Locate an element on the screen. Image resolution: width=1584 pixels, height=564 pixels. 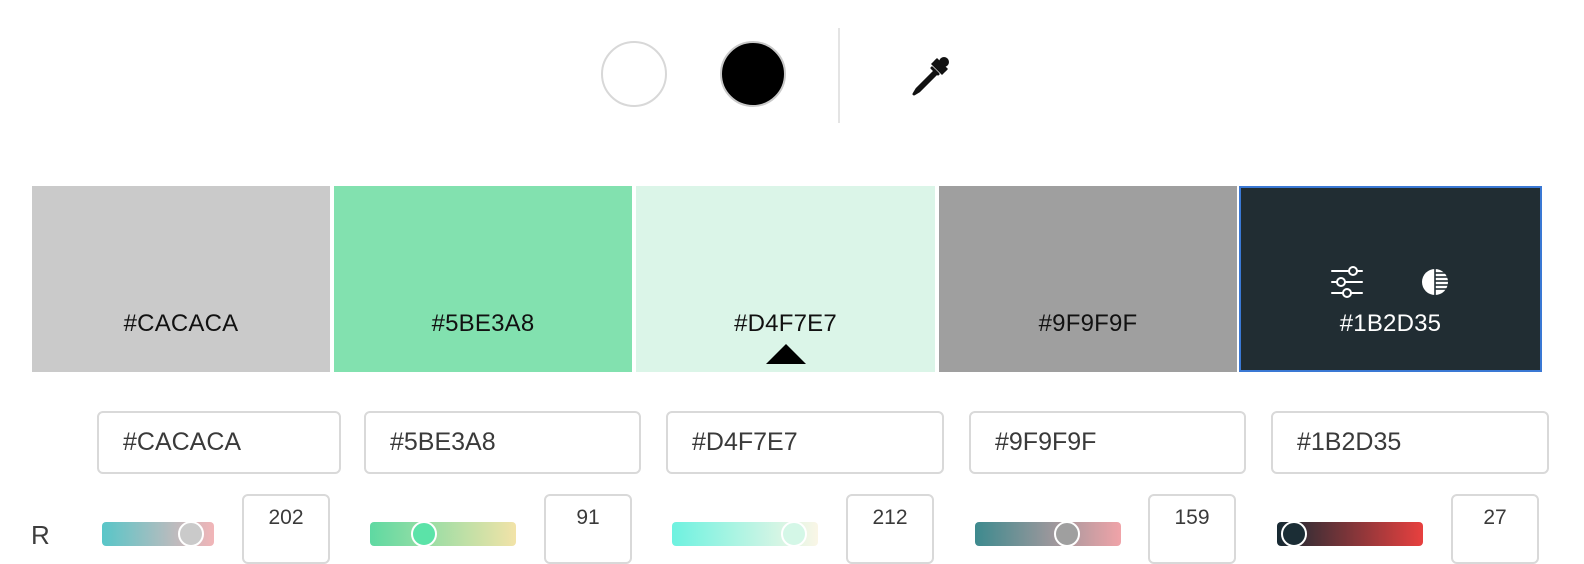
sliders-icon is located at coordinates (1347, 284).